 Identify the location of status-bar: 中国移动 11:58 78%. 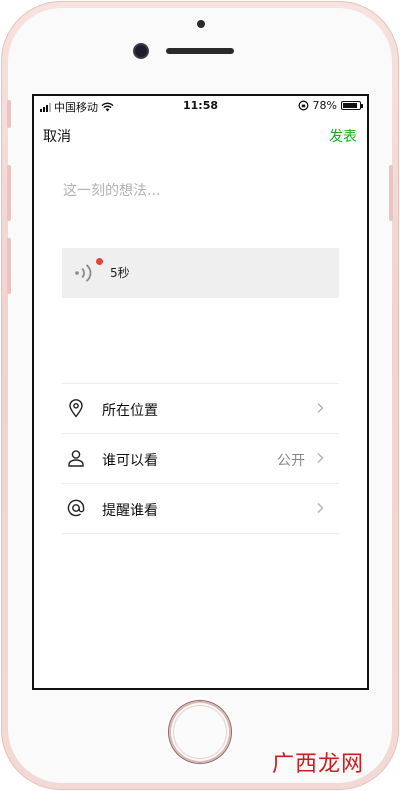
(200, 106).